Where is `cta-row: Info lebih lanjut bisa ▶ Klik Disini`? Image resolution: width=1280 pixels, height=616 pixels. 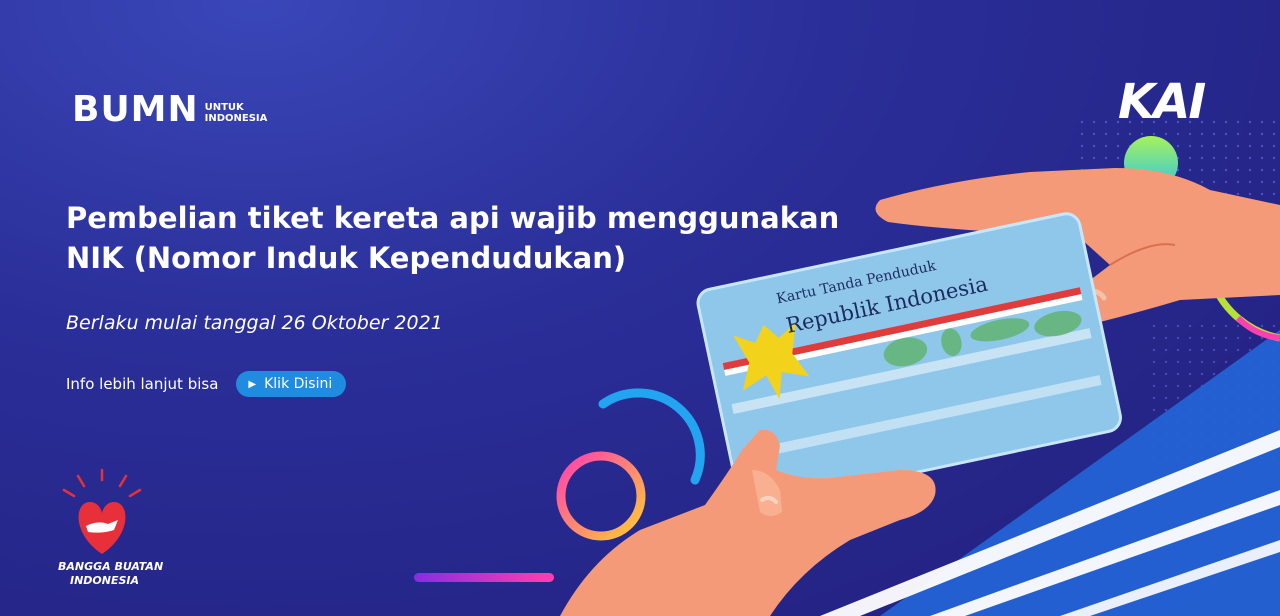 cta-row: Info lebih lanjut bisa ▶ Klik Disini is located at coordinates (206, 384).